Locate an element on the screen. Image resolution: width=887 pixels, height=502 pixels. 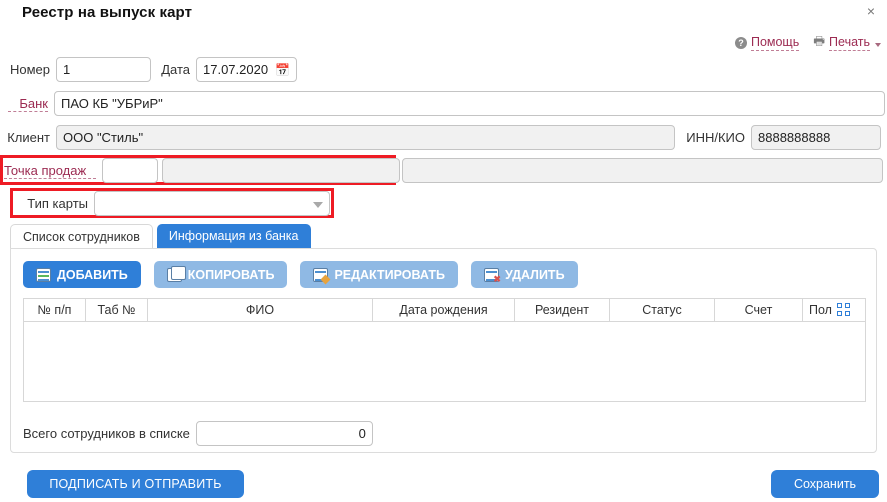
card-type-label: Тип карты is located at coordinates (57, 203).